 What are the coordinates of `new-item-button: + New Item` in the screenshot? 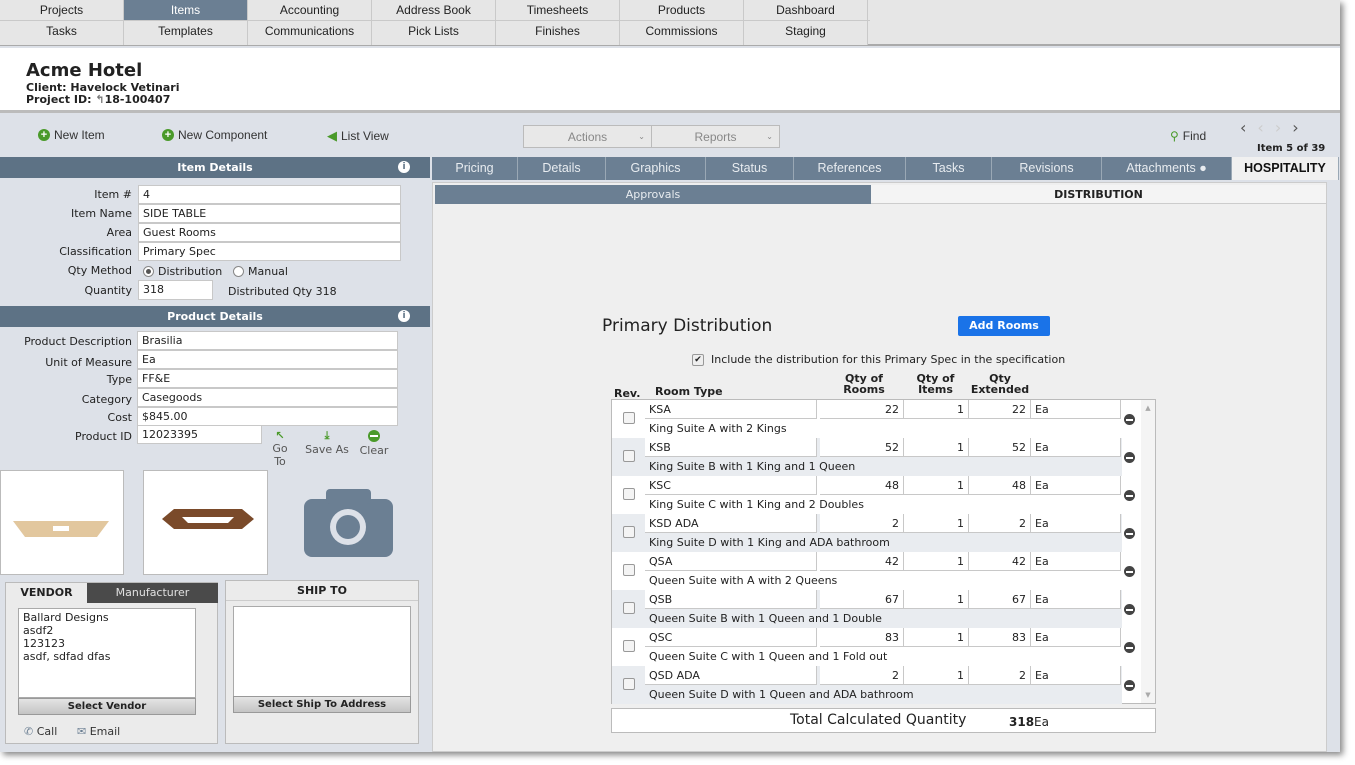 It's located at (71, 135).